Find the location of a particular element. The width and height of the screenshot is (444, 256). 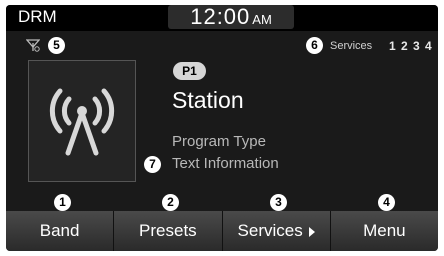

presets-button-label: Presets is located at coordinates (168, 230).